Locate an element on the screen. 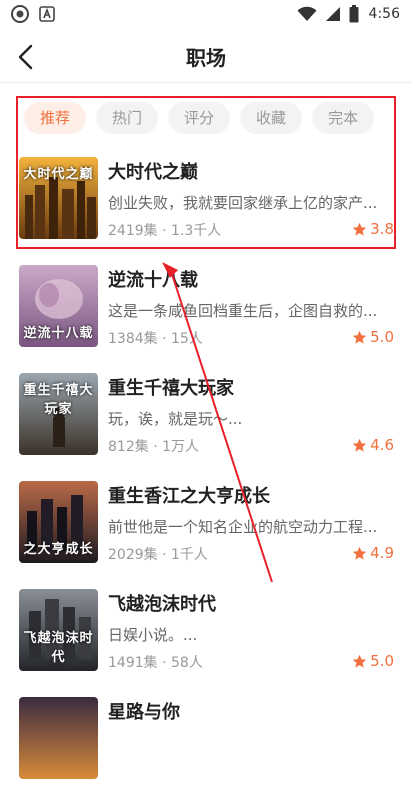  episode-count: 2419集 is located at coordinates (133, 231).